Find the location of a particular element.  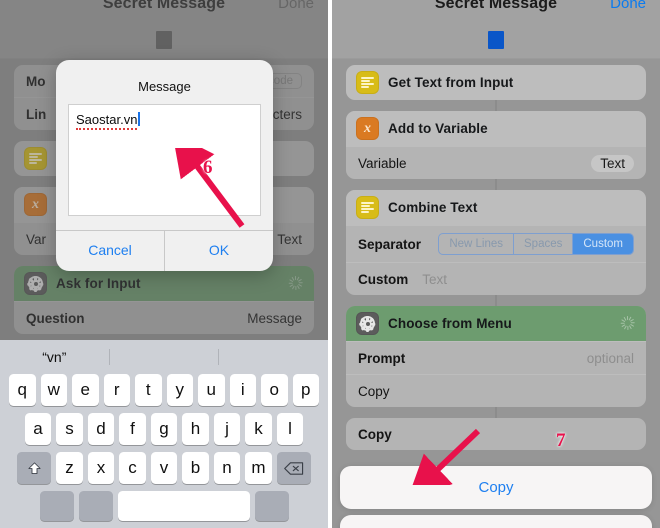

backspace-key is located at coordinates (293, 468).